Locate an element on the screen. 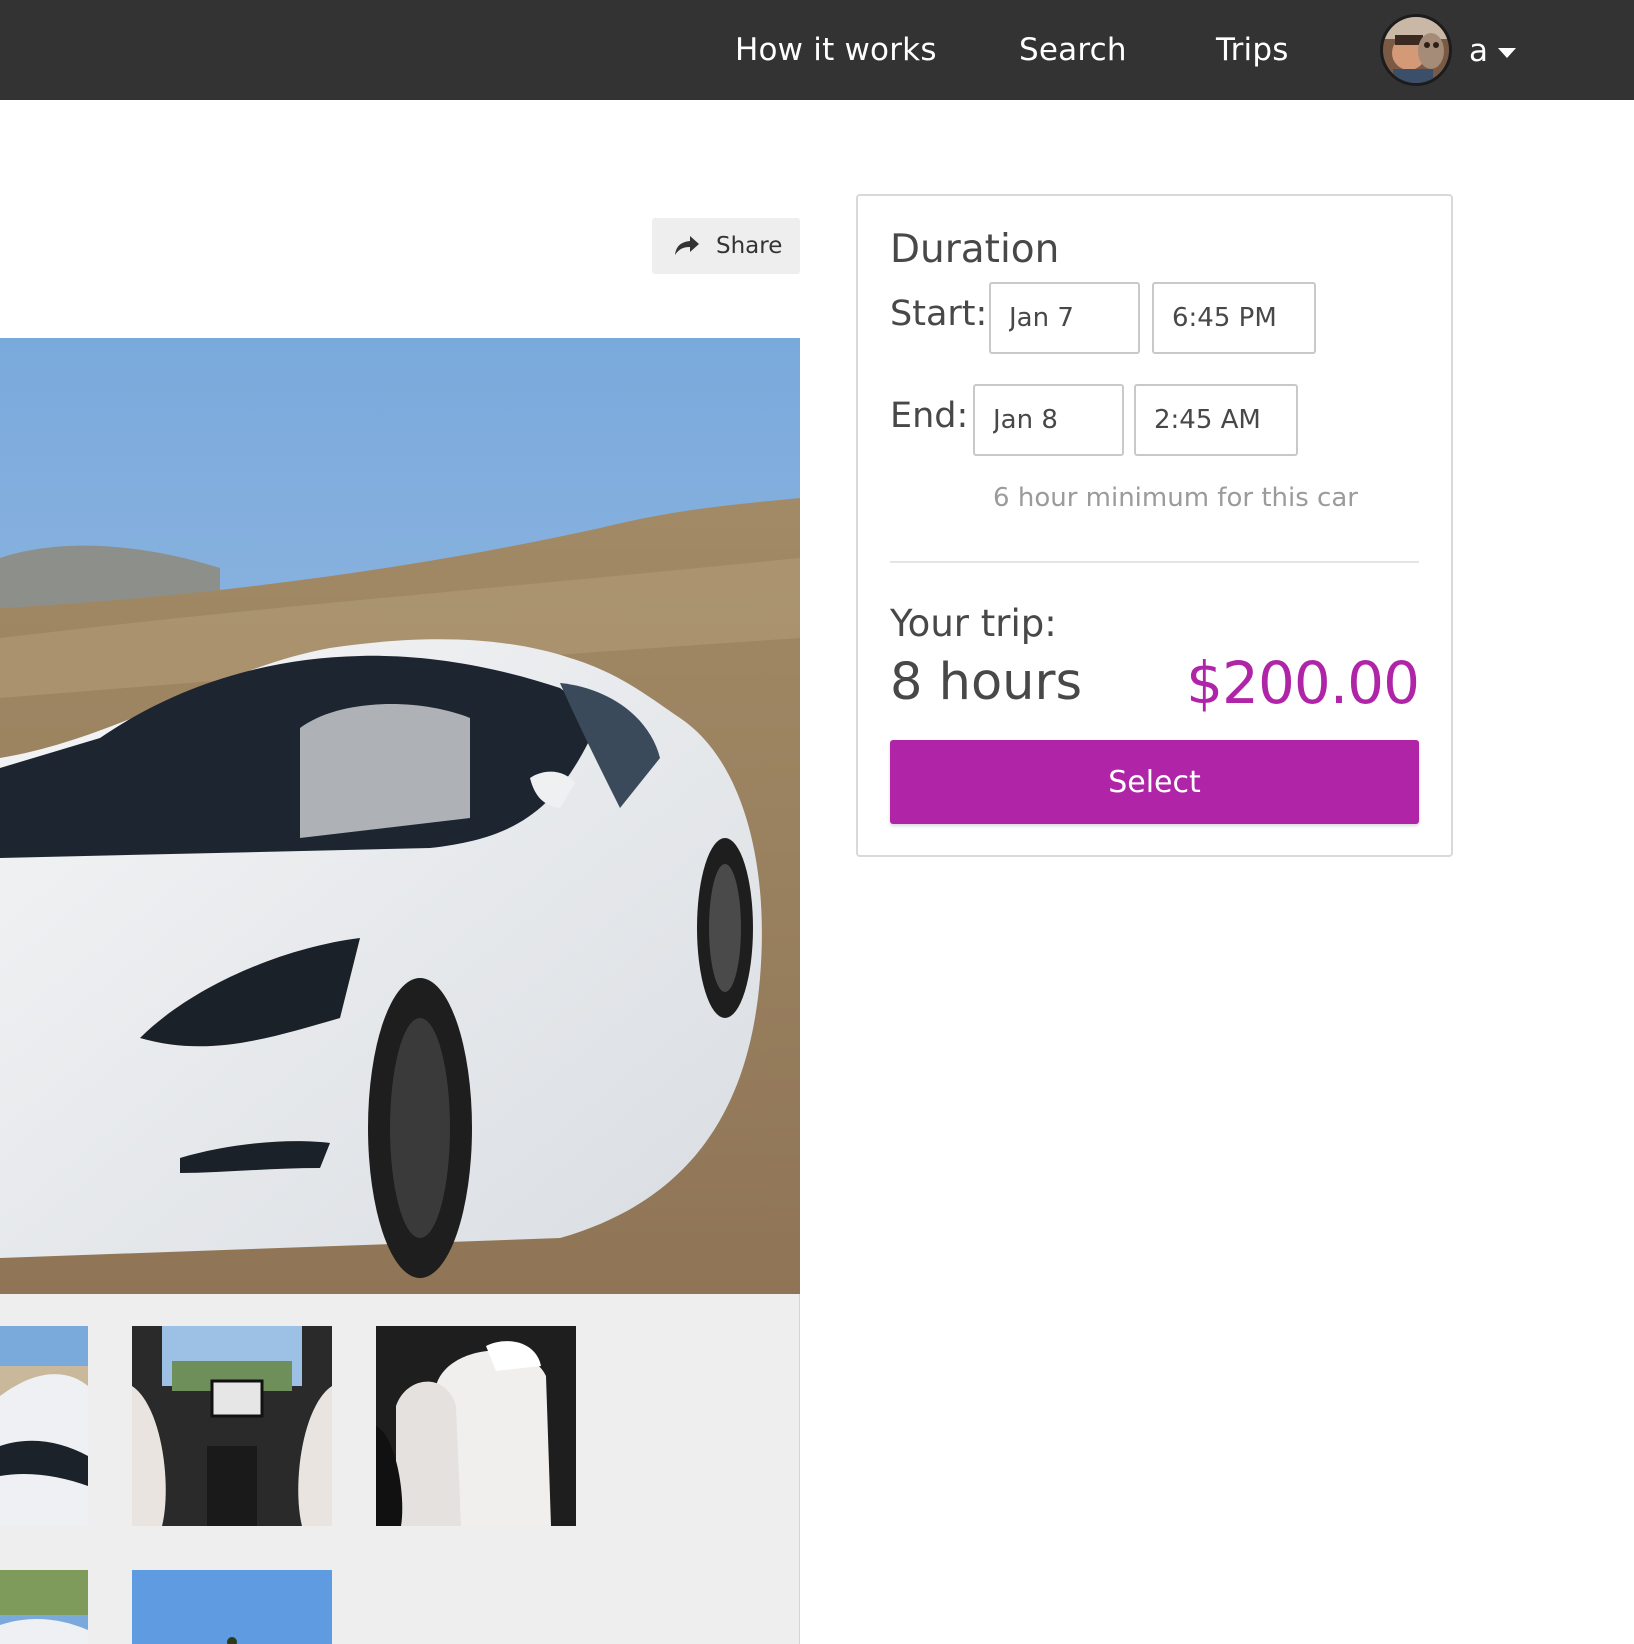 This screenshot has height=1644, width=1634. end-time-input is located at coordinates (1216, 420).